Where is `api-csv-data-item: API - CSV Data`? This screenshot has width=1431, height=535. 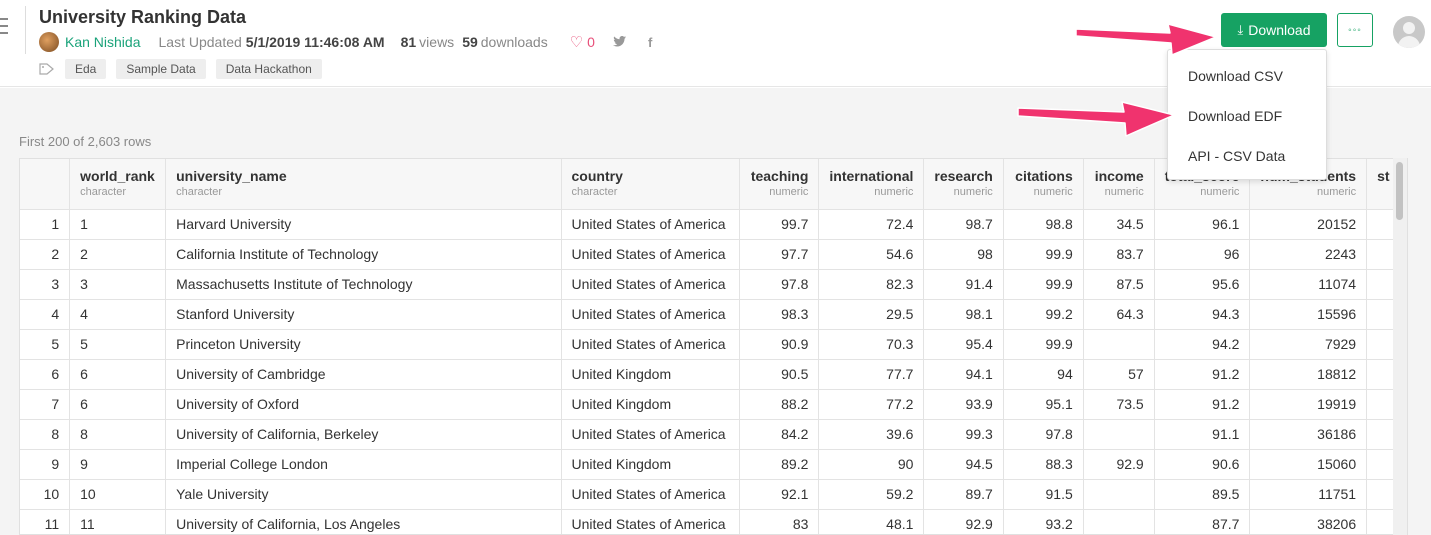
api-csv-data-item: API - CSV Data is located at coordinates (1236, 156).